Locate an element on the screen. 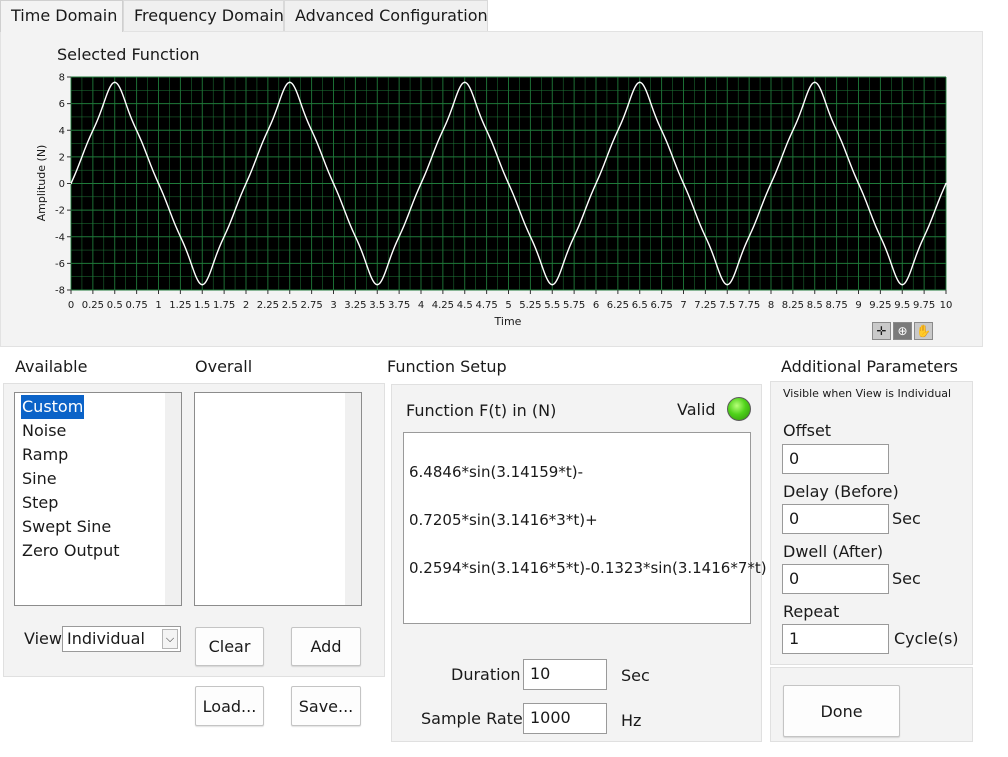 The image size is (1008, 757). list-item-swept-sine: Swept Sine is located at coordinates (66, 527).